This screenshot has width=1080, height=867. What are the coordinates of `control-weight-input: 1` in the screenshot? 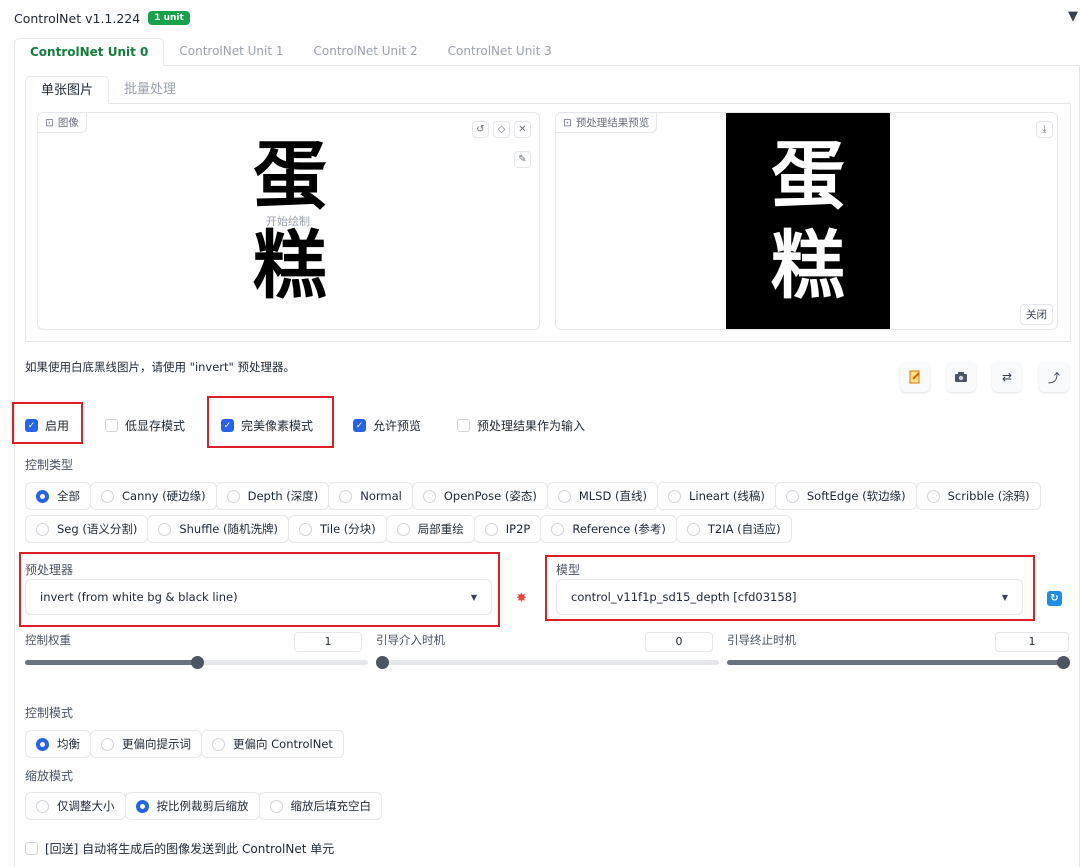 It's located at (328, 642).